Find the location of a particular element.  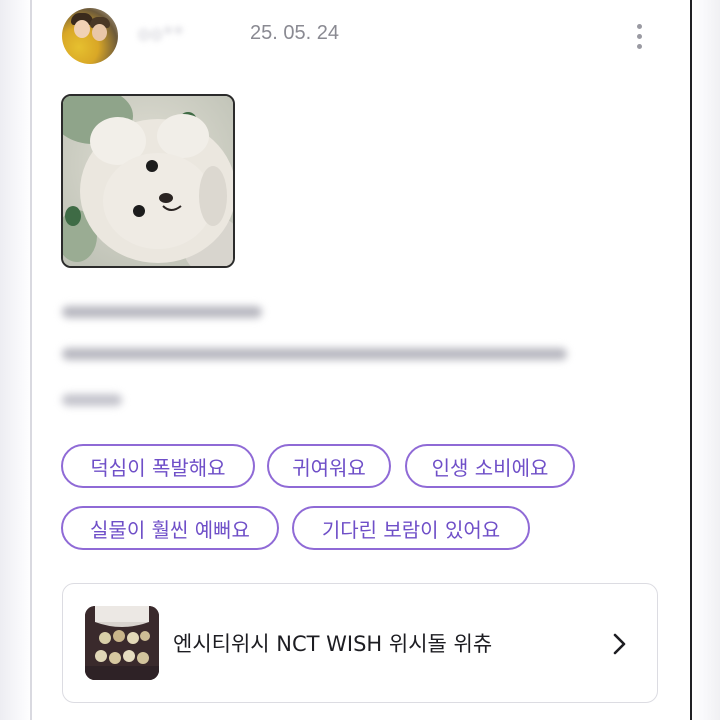

plush-doll-image is located at coordinates (148, 181).